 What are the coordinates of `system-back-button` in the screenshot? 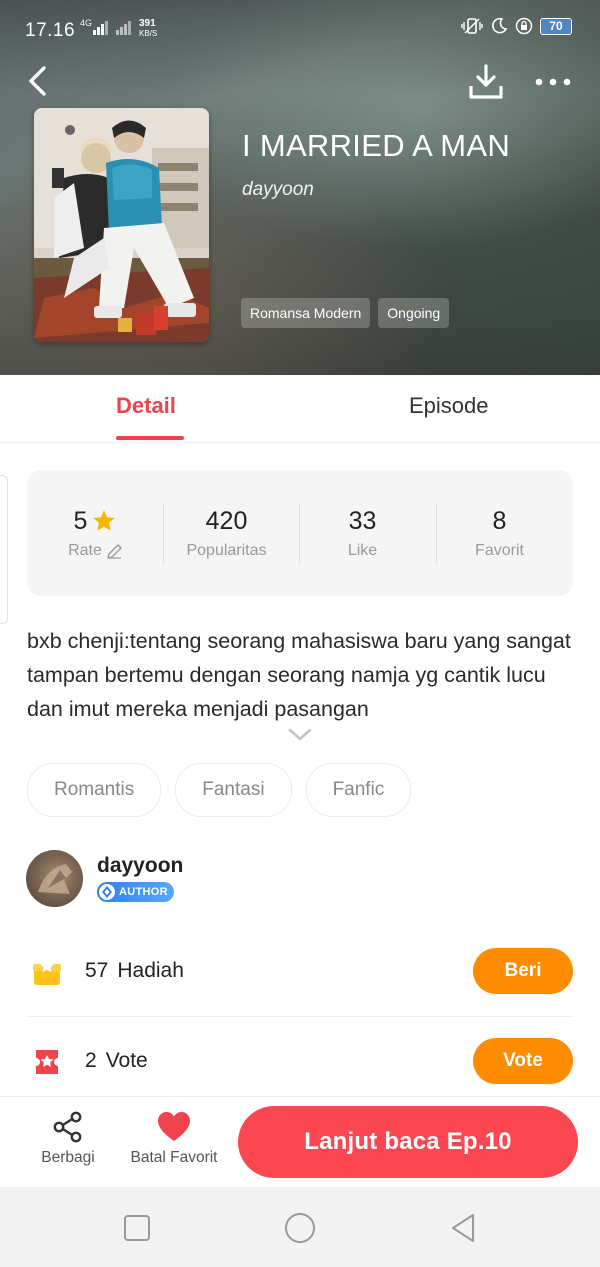 It's located at (463, 1228).